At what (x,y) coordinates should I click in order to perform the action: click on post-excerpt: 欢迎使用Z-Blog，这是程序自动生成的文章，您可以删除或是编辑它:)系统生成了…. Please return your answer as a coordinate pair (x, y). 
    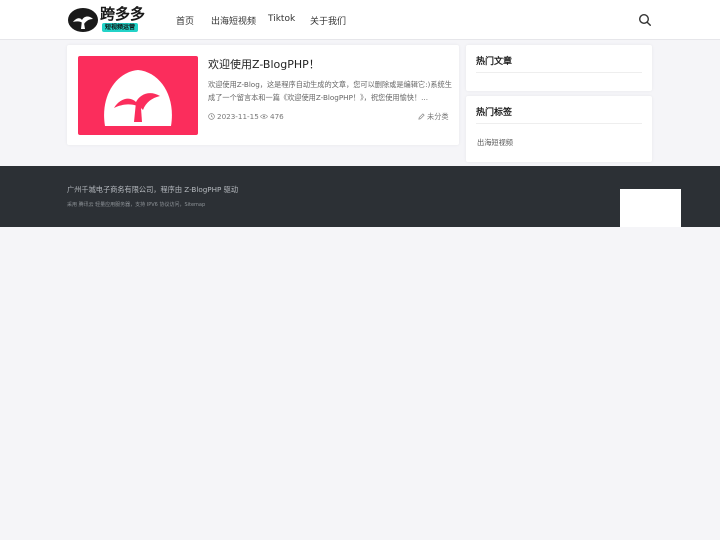
    Looking at the image, I should click on (330, 91).